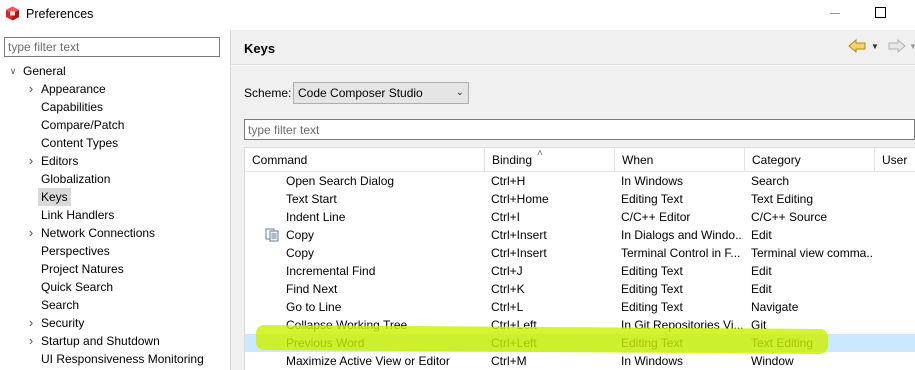 This screenshot has height=370, width=915. Describe the element at coordinates (880, 12) in the screenshot. I see `maximize-button` at that location.